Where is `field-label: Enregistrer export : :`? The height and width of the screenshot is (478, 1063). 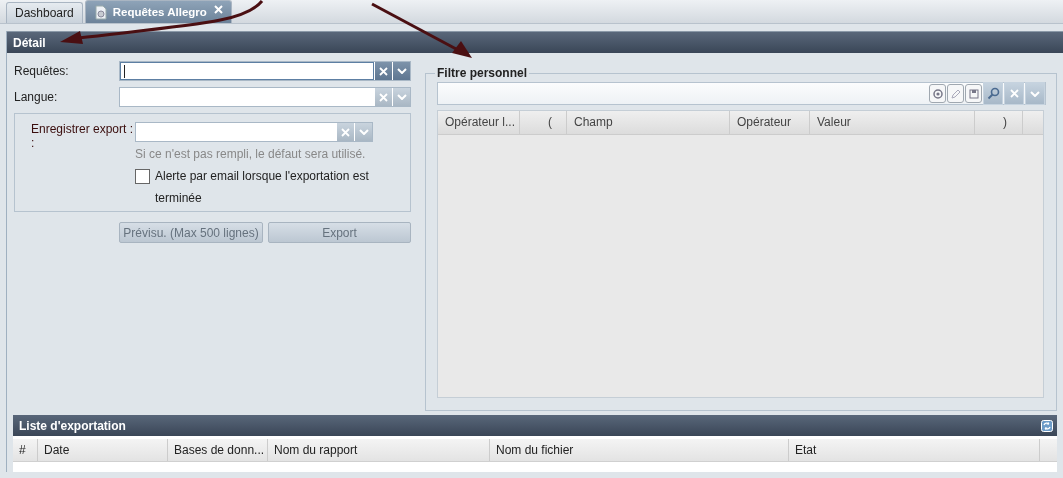
field-label: Enregistrer export : : is located at coordinates (83, 137).